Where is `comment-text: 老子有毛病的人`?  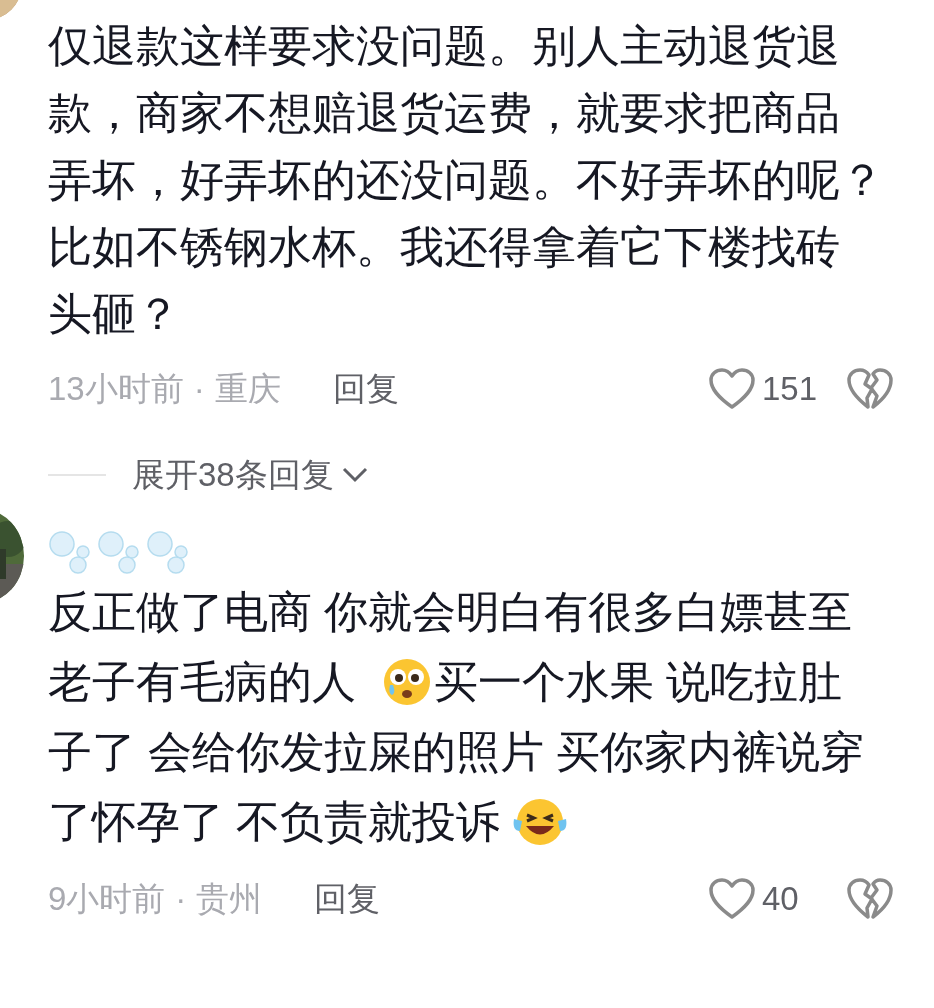 comment-text: 老子有毛病的人 is located at coordinates (202, 682).